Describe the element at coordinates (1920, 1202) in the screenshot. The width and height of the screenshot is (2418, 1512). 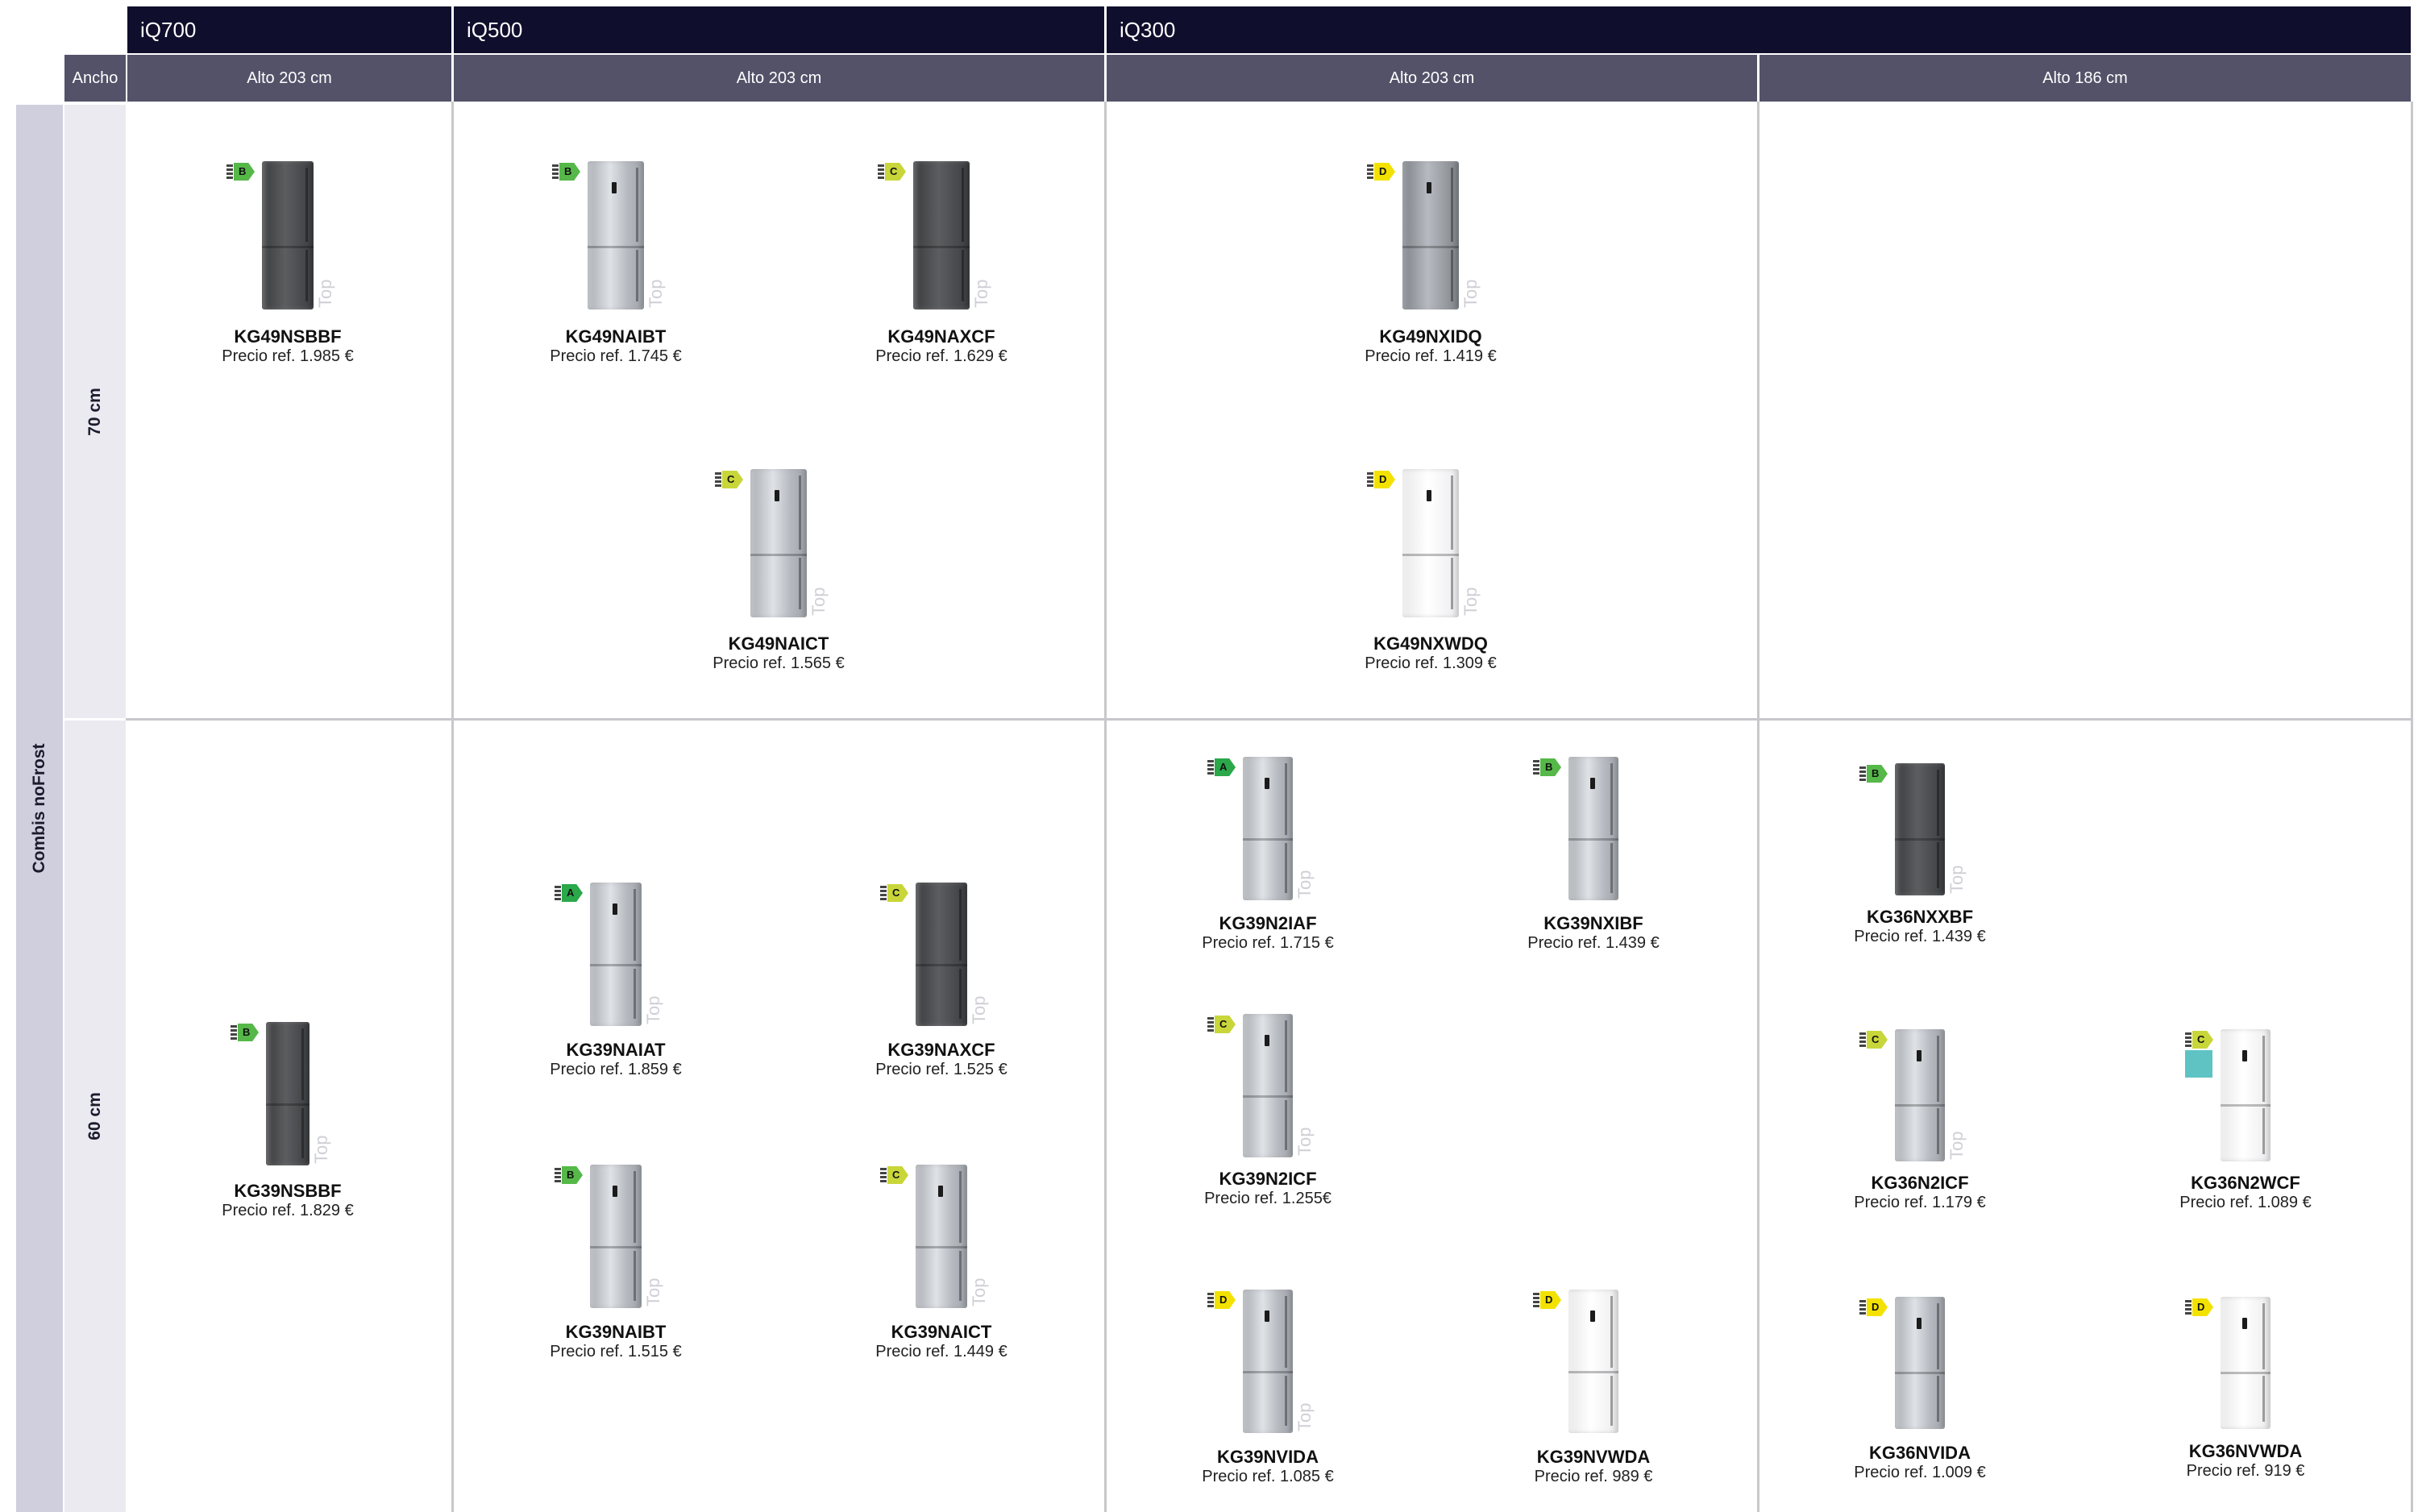
I see `product-price: Precio ref. 1.179 €` at that location.